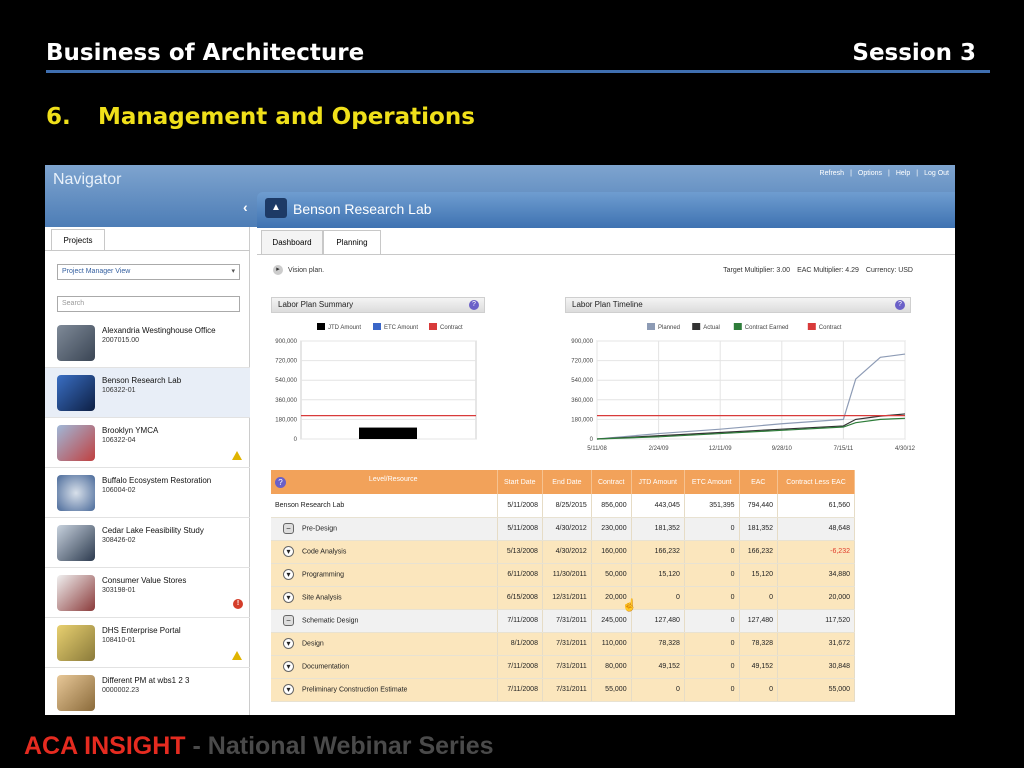 Image resolution: width=1024 pixels, height=768 pixels. Describe the element at coordinates (816, 482) in the screenshot. I see `column-header: Contract Less EAC` at that location.